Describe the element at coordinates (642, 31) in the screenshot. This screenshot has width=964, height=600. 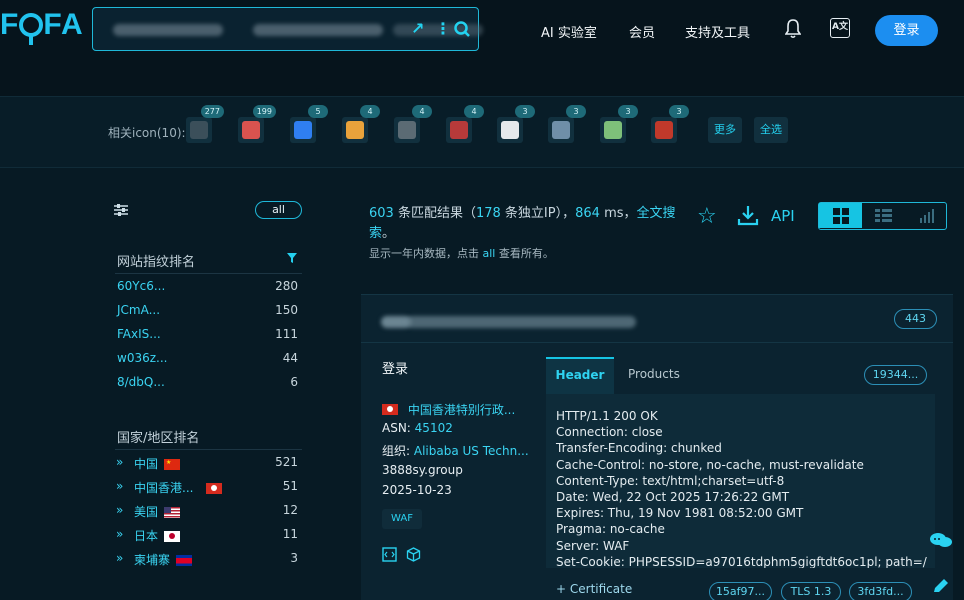
I see `nav-membership: 会员` at that location.